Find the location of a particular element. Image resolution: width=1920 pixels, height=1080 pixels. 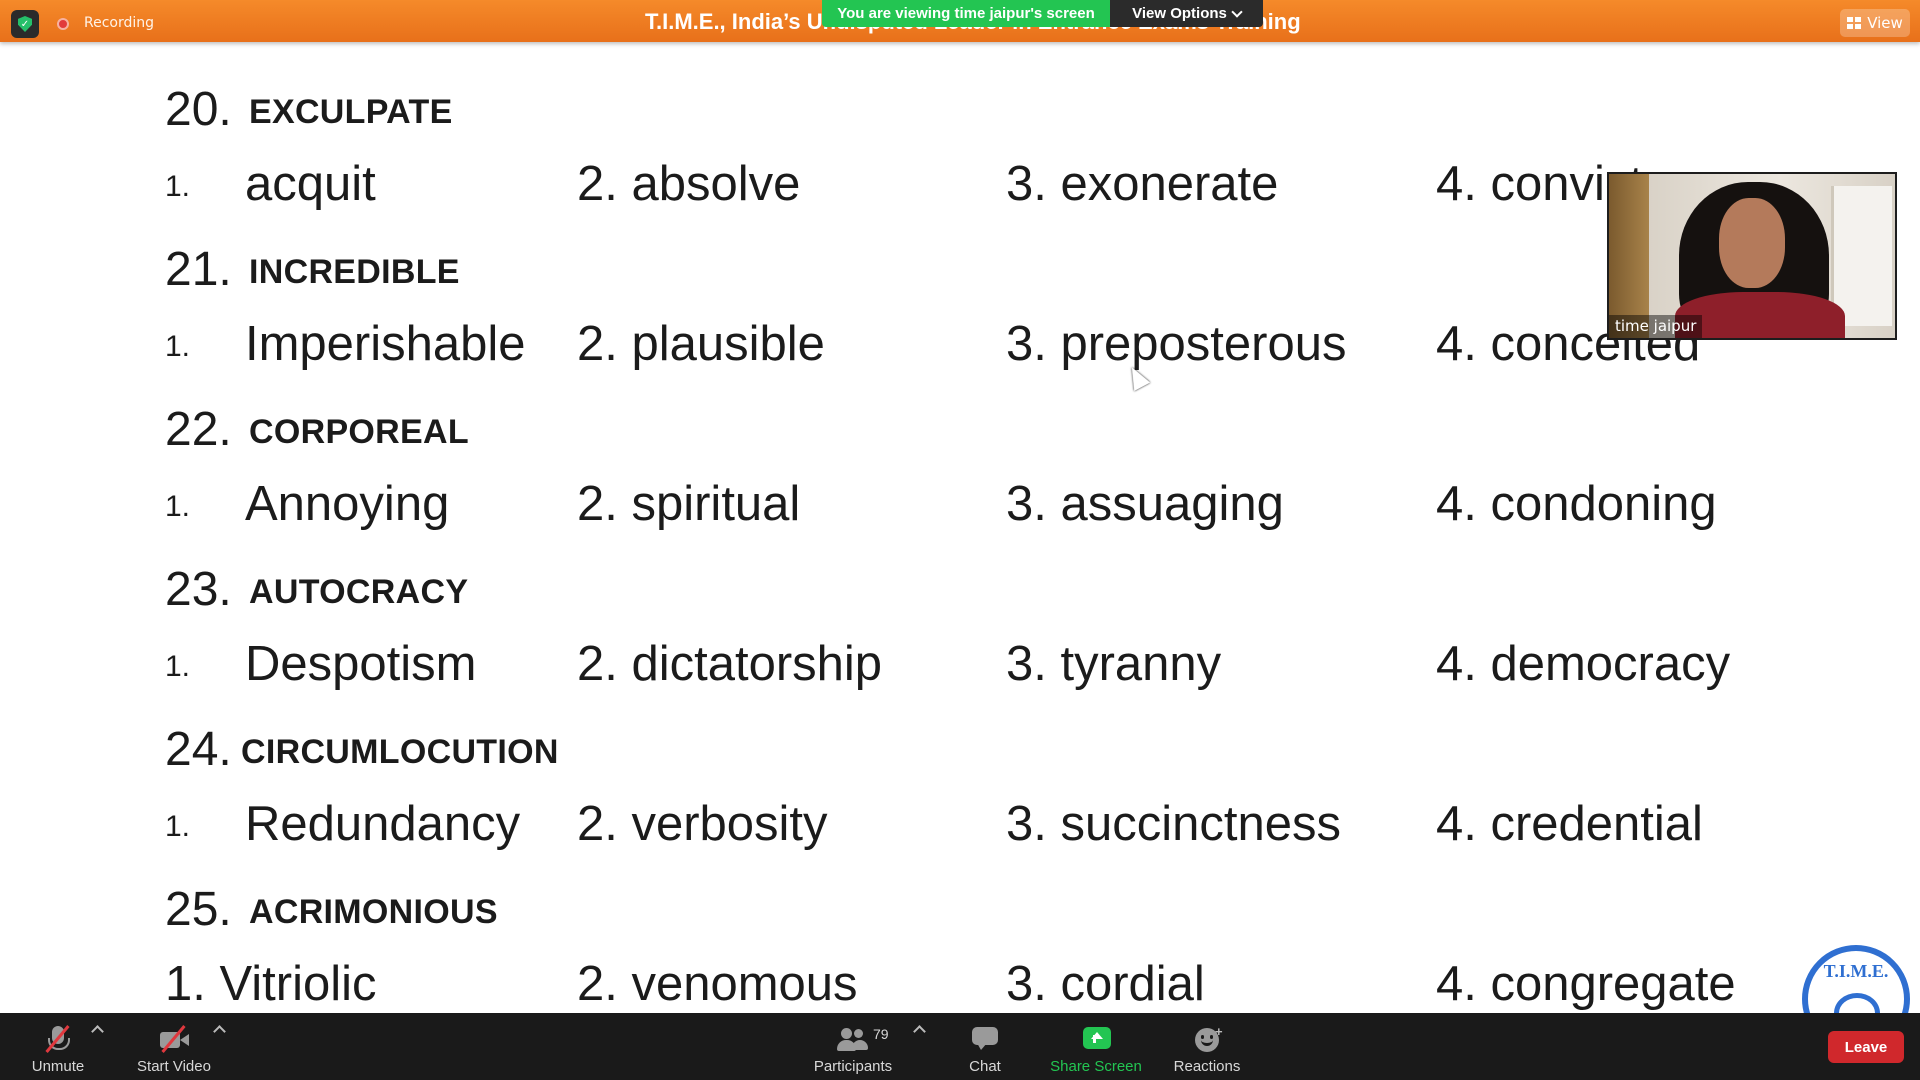

question-number: 23. is located at coordinates (198, 589).